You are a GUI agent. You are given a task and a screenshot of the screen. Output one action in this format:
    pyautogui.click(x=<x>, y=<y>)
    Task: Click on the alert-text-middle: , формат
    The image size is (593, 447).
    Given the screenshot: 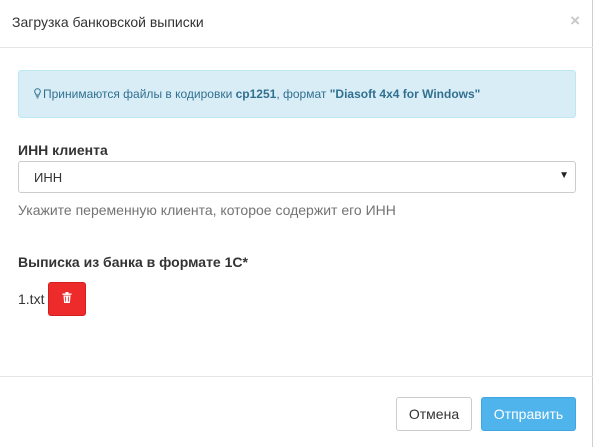 What is the action you would take?
    pyautogui.click(x=303, y=94)
    